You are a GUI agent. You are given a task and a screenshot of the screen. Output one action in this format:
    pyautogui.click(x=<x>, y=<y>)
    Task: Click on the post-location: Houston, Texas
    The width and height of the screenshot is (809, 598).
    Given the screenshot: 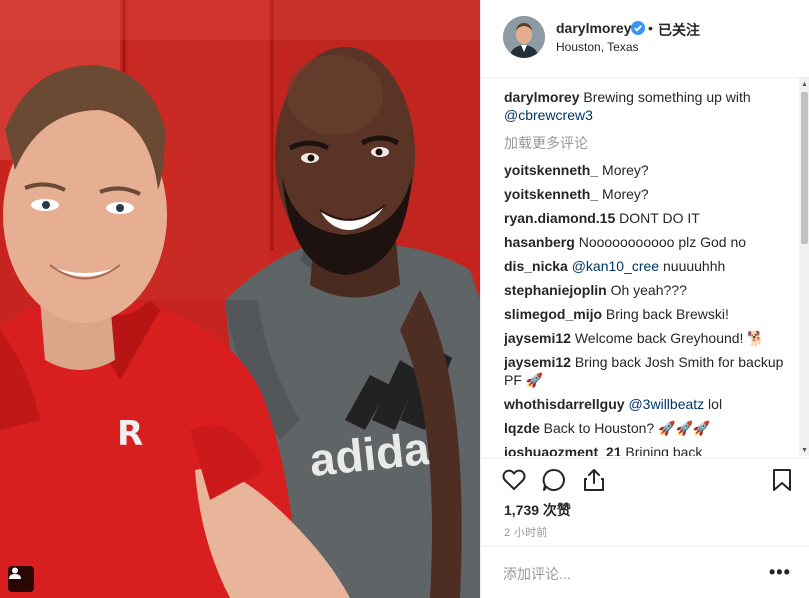 What is the action you would take?
    pyautogui.click(x=597, y=47)
    